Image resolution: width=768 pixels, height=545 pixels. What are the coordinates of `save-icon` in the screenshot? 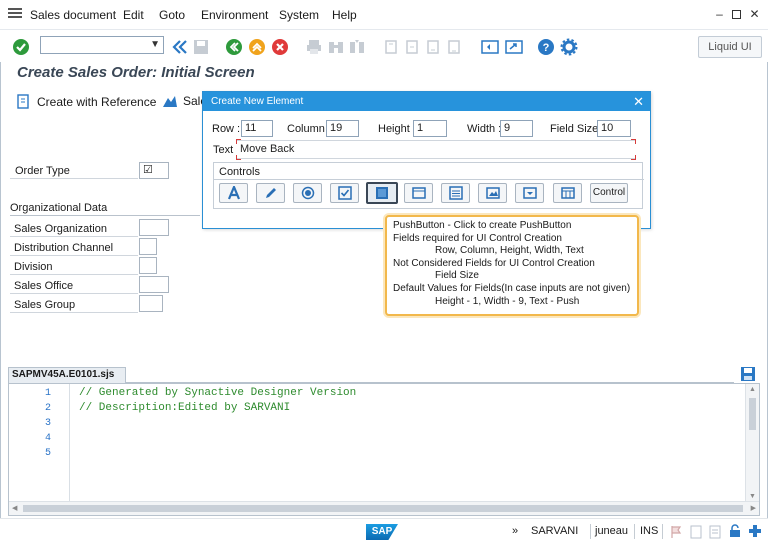 It's located at (201, 47).